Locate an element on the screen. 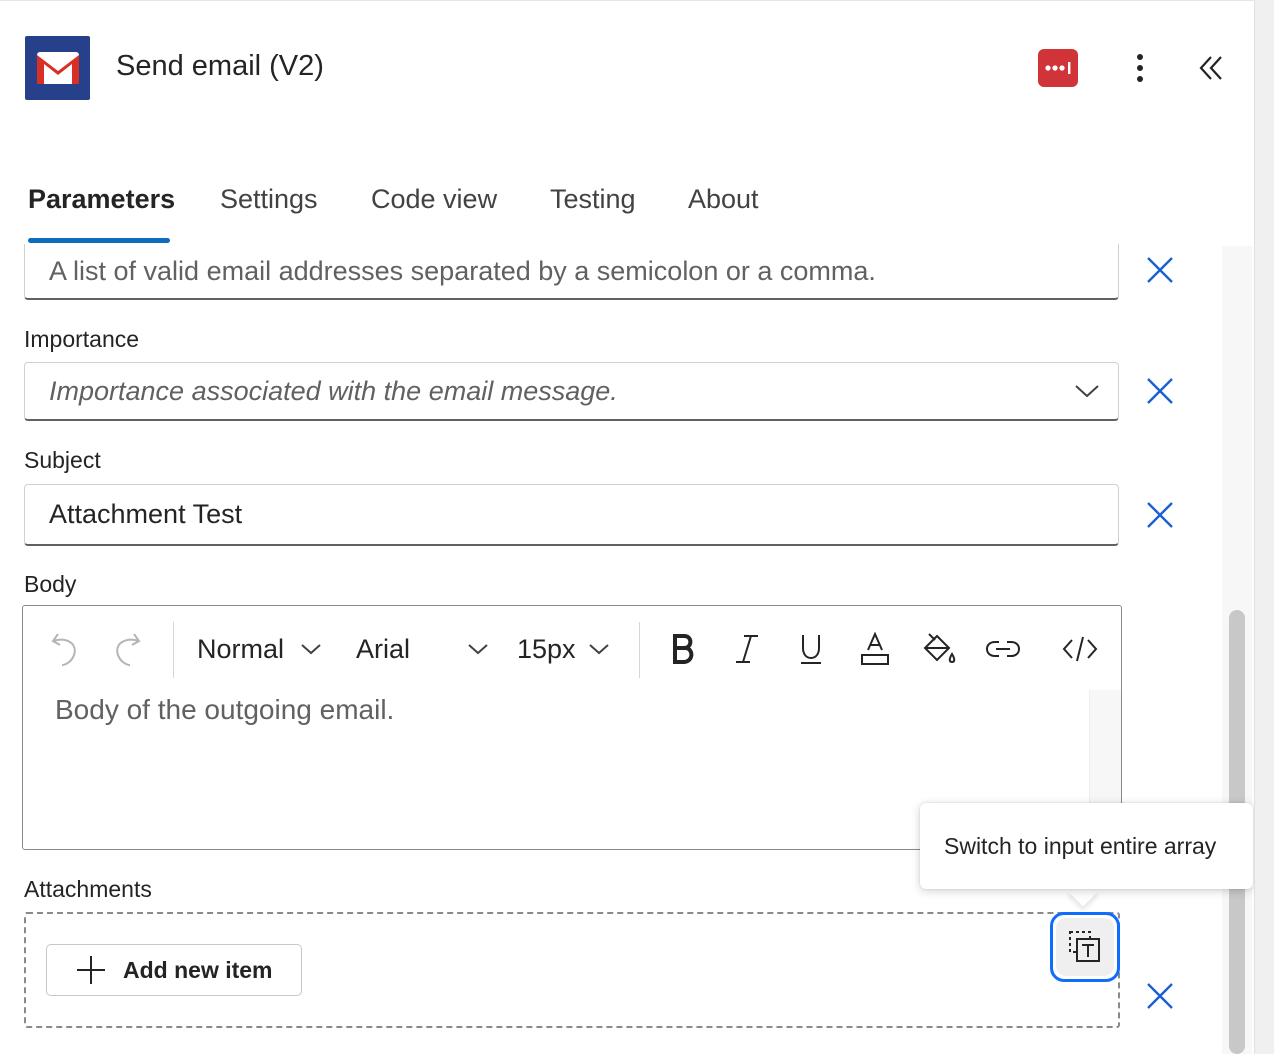  font-size-select: 15px is located at coordinates (567, 649).